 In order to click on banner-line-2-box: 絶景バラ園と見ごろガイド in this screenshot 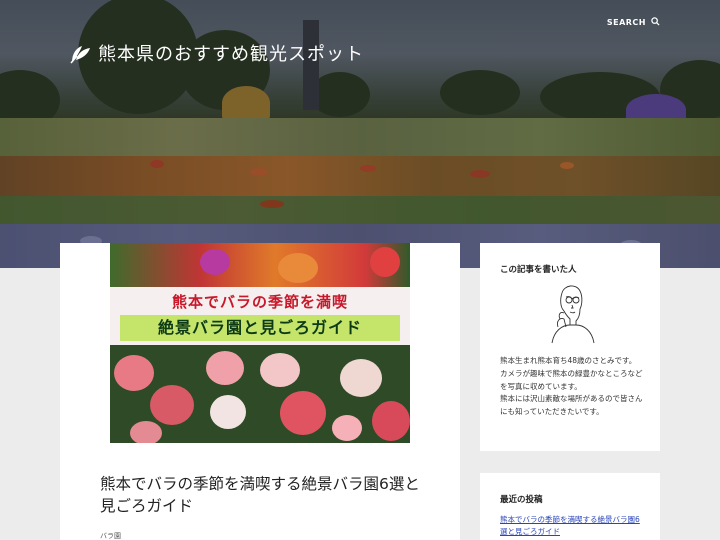, I will do `click(260, 328)`.